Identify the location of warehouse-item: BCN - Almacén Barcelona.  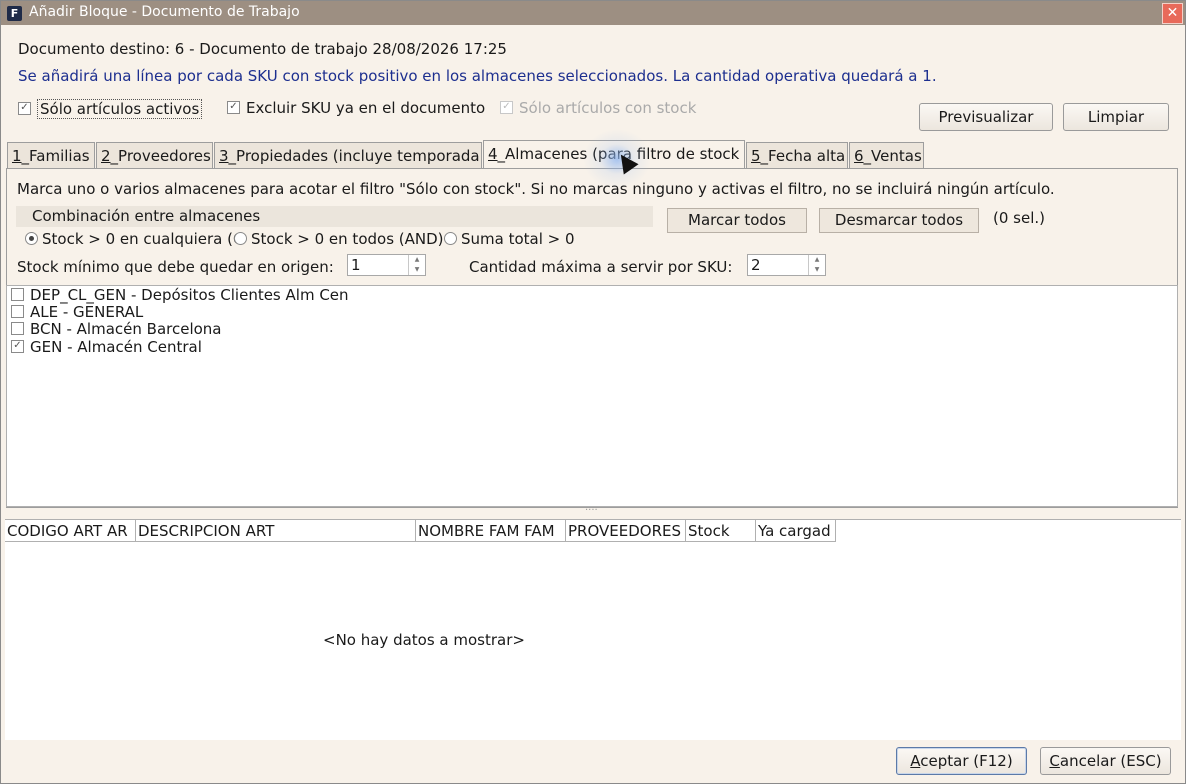
(116, 329).